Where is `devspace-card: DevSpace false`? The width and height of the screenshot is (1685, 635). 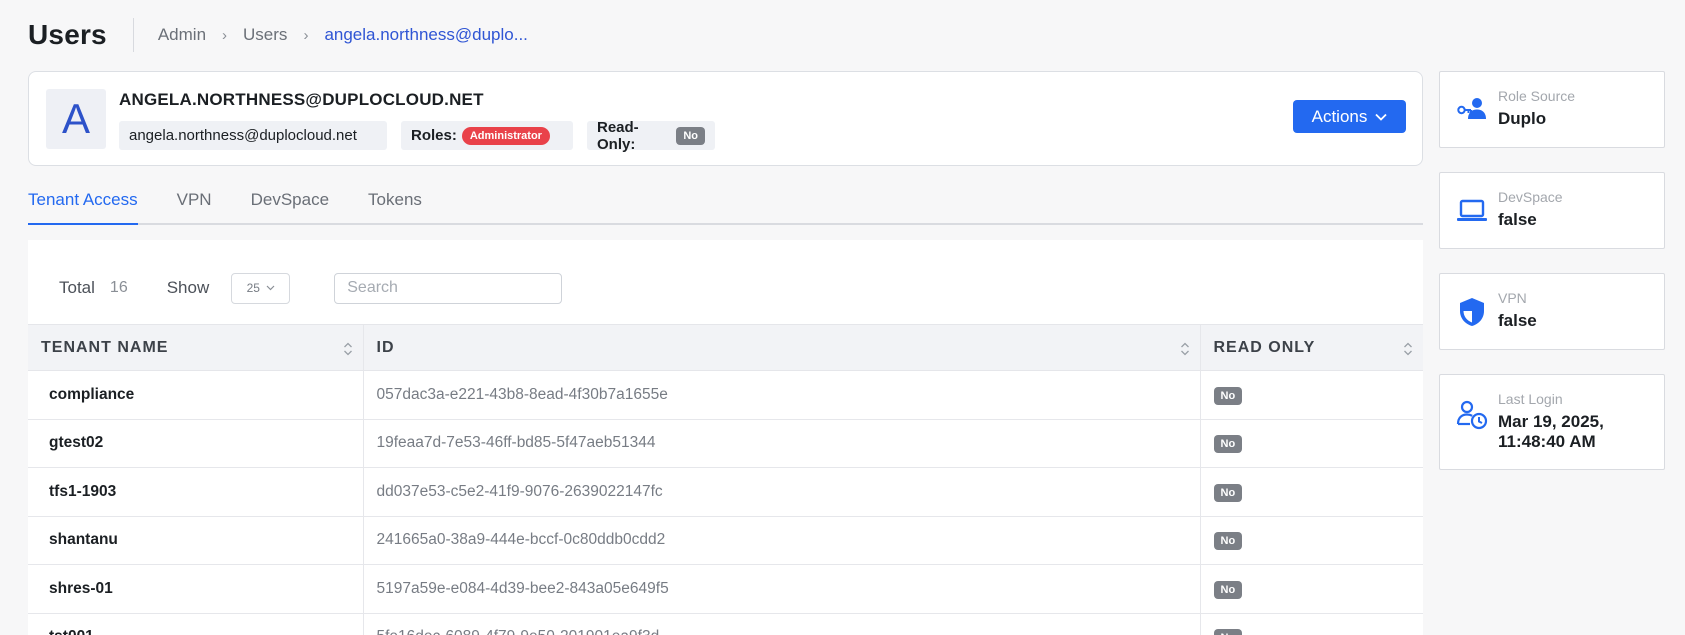
devspace-card: DevSpace false is located at coordinates (1552, 210).